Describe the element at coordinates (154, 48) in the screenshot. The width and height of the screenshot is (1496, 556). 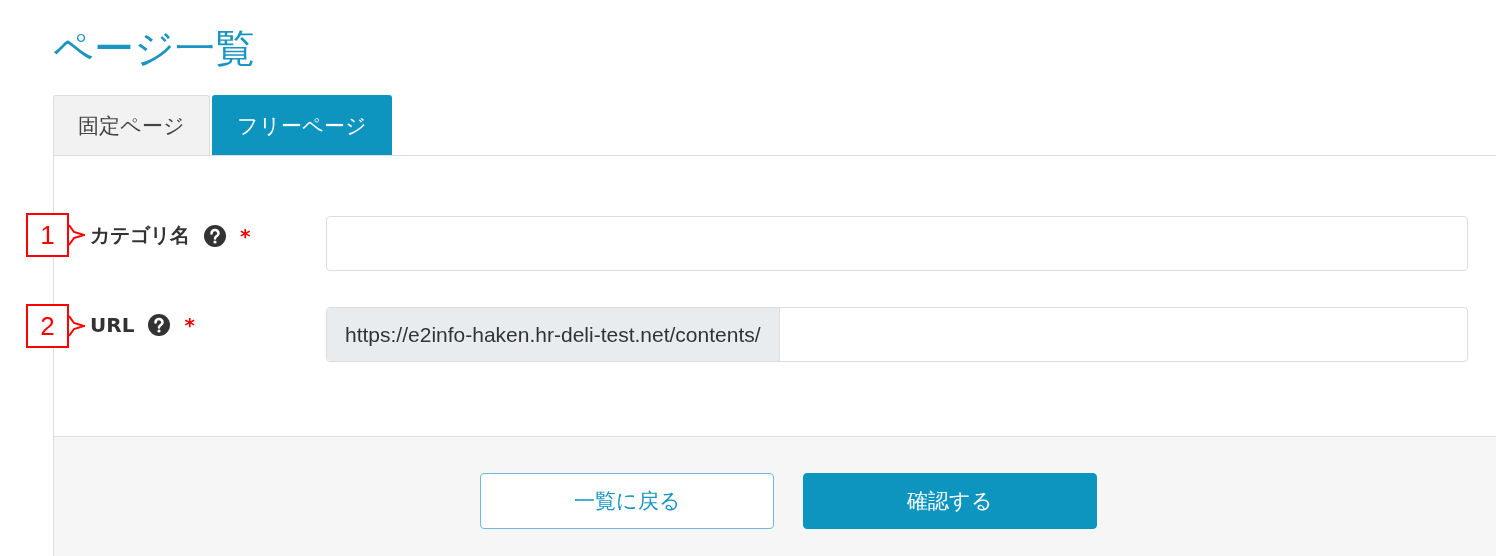
I see `page-title: ページ一覧` at that location.